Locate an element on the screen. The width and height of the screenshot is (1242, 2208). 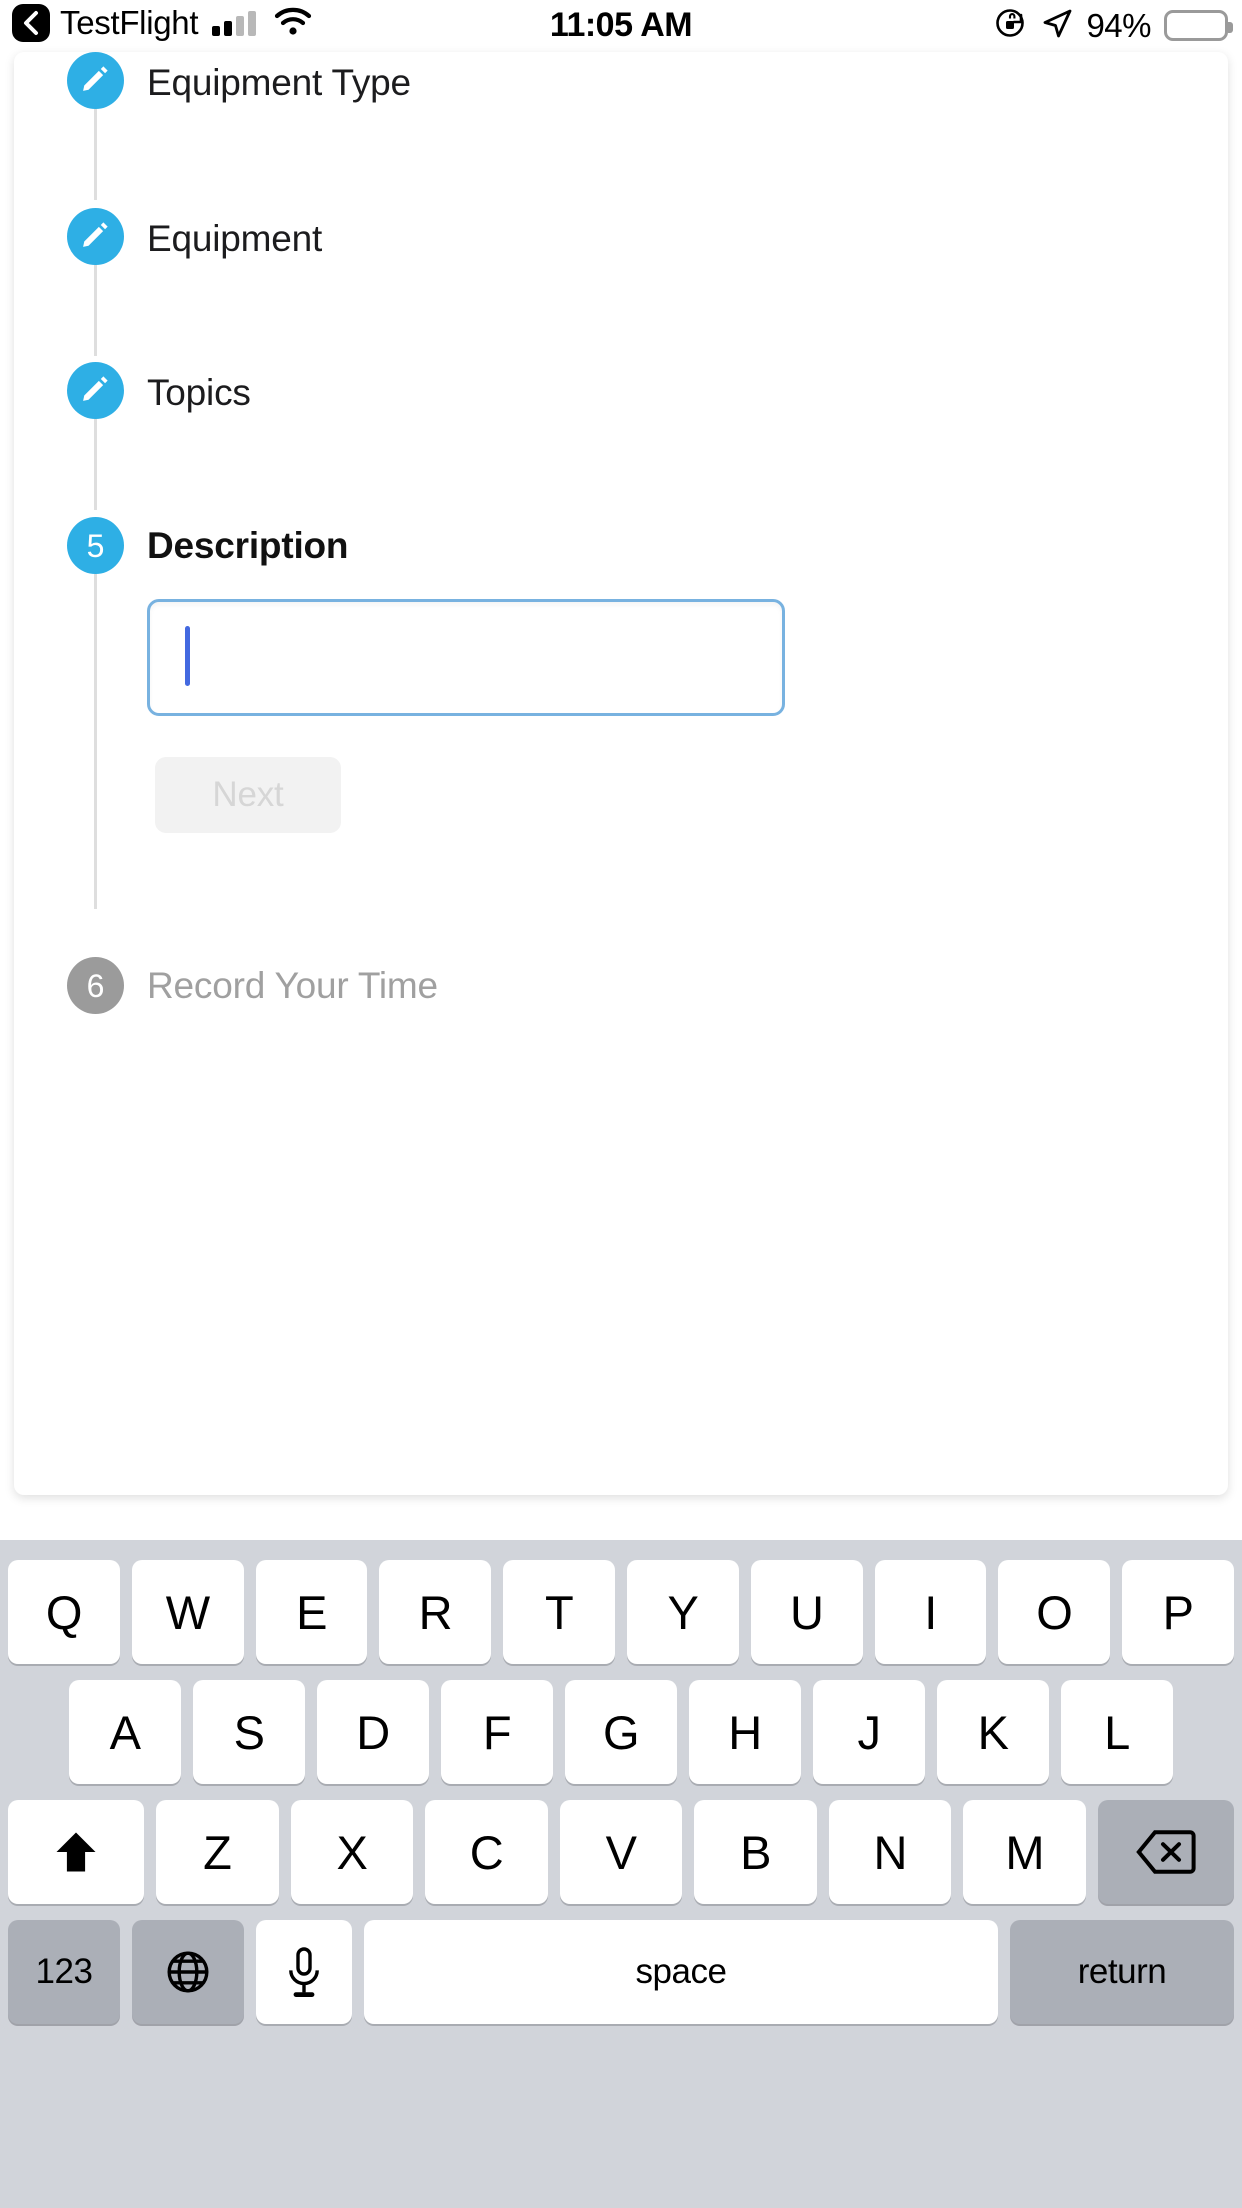
key-x: X is located at coordinates (352, 1852).